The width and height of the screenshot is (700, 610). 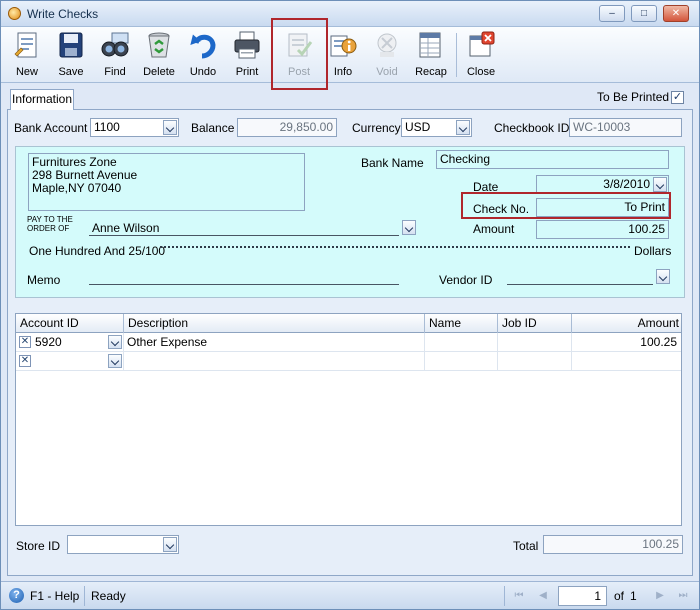 What do you see at coordinates (115, 44) in the screenshot?
I see `binoculars-icon` at bounding box center [115, 44].